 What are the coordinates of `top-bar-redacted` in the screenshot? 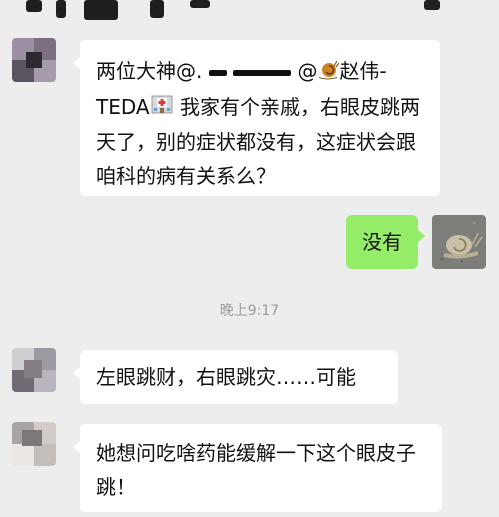 It's located at (249, 12).